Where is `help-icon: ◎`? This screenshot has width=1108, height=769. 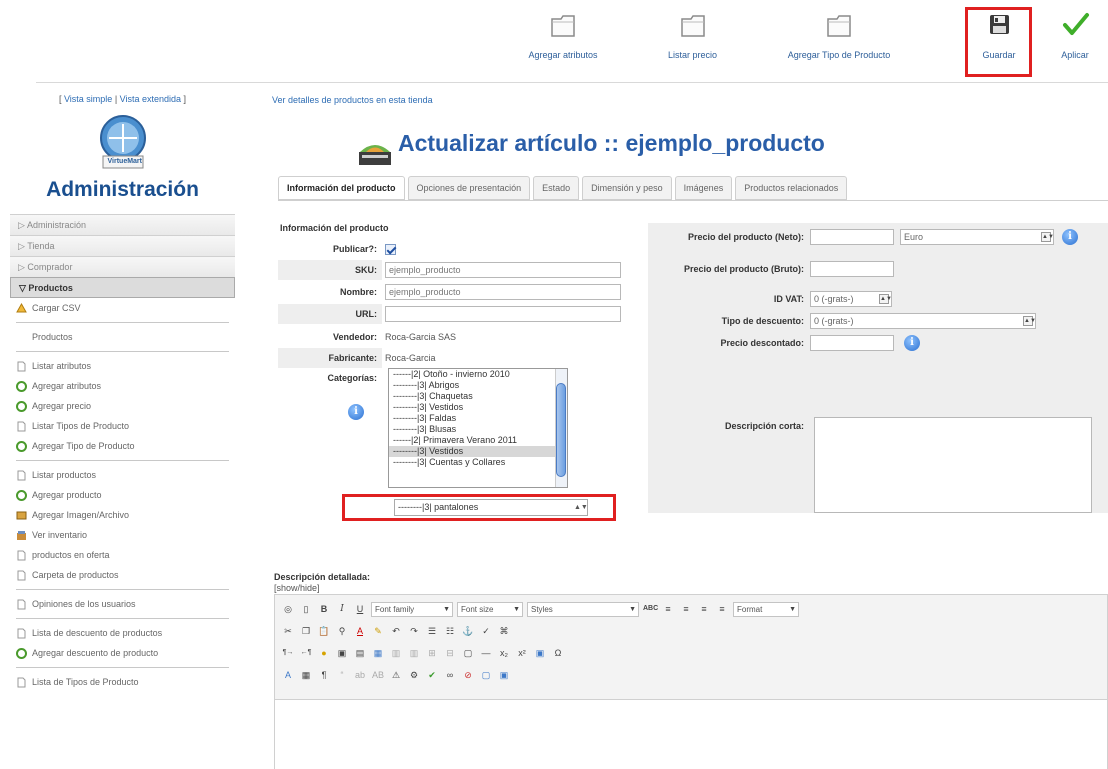 help-icon: ◎ is located at coordinates (288, 609).